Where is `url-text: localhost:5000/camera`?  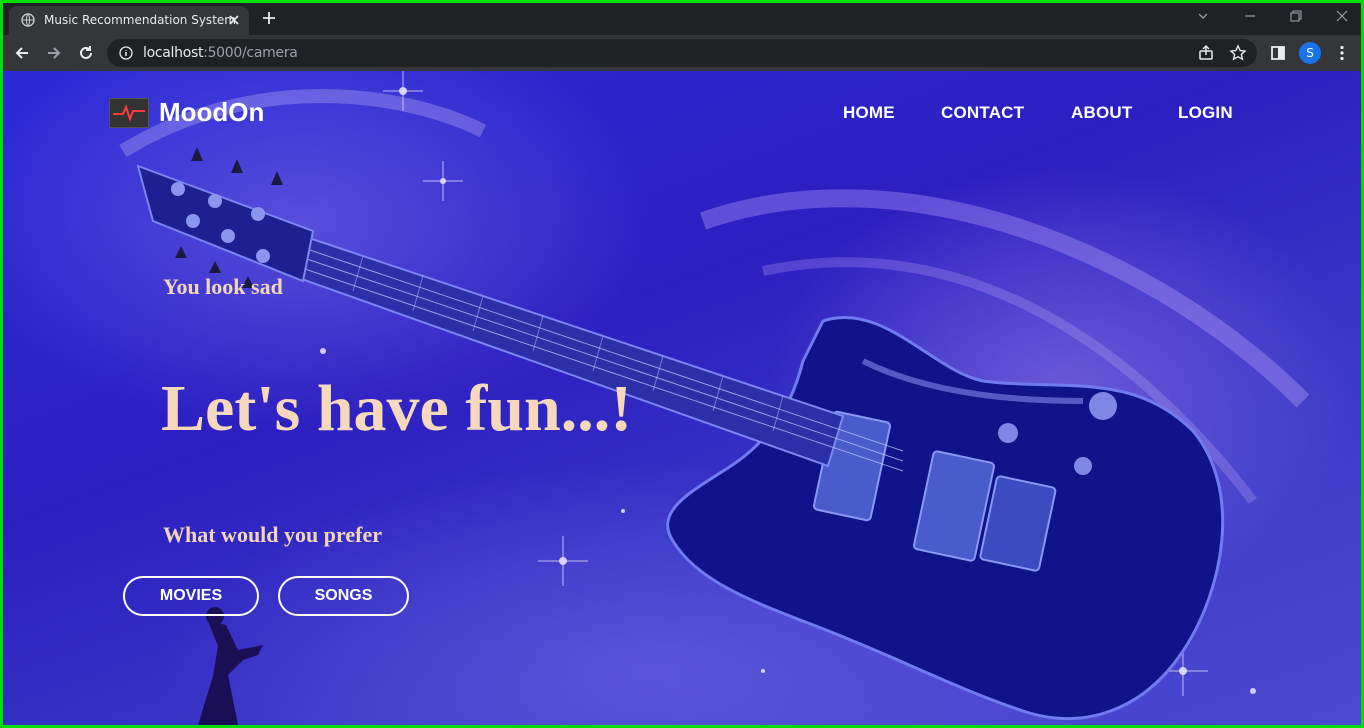 url-text: localhost:5000/camera is located at coordinates (220, 53).